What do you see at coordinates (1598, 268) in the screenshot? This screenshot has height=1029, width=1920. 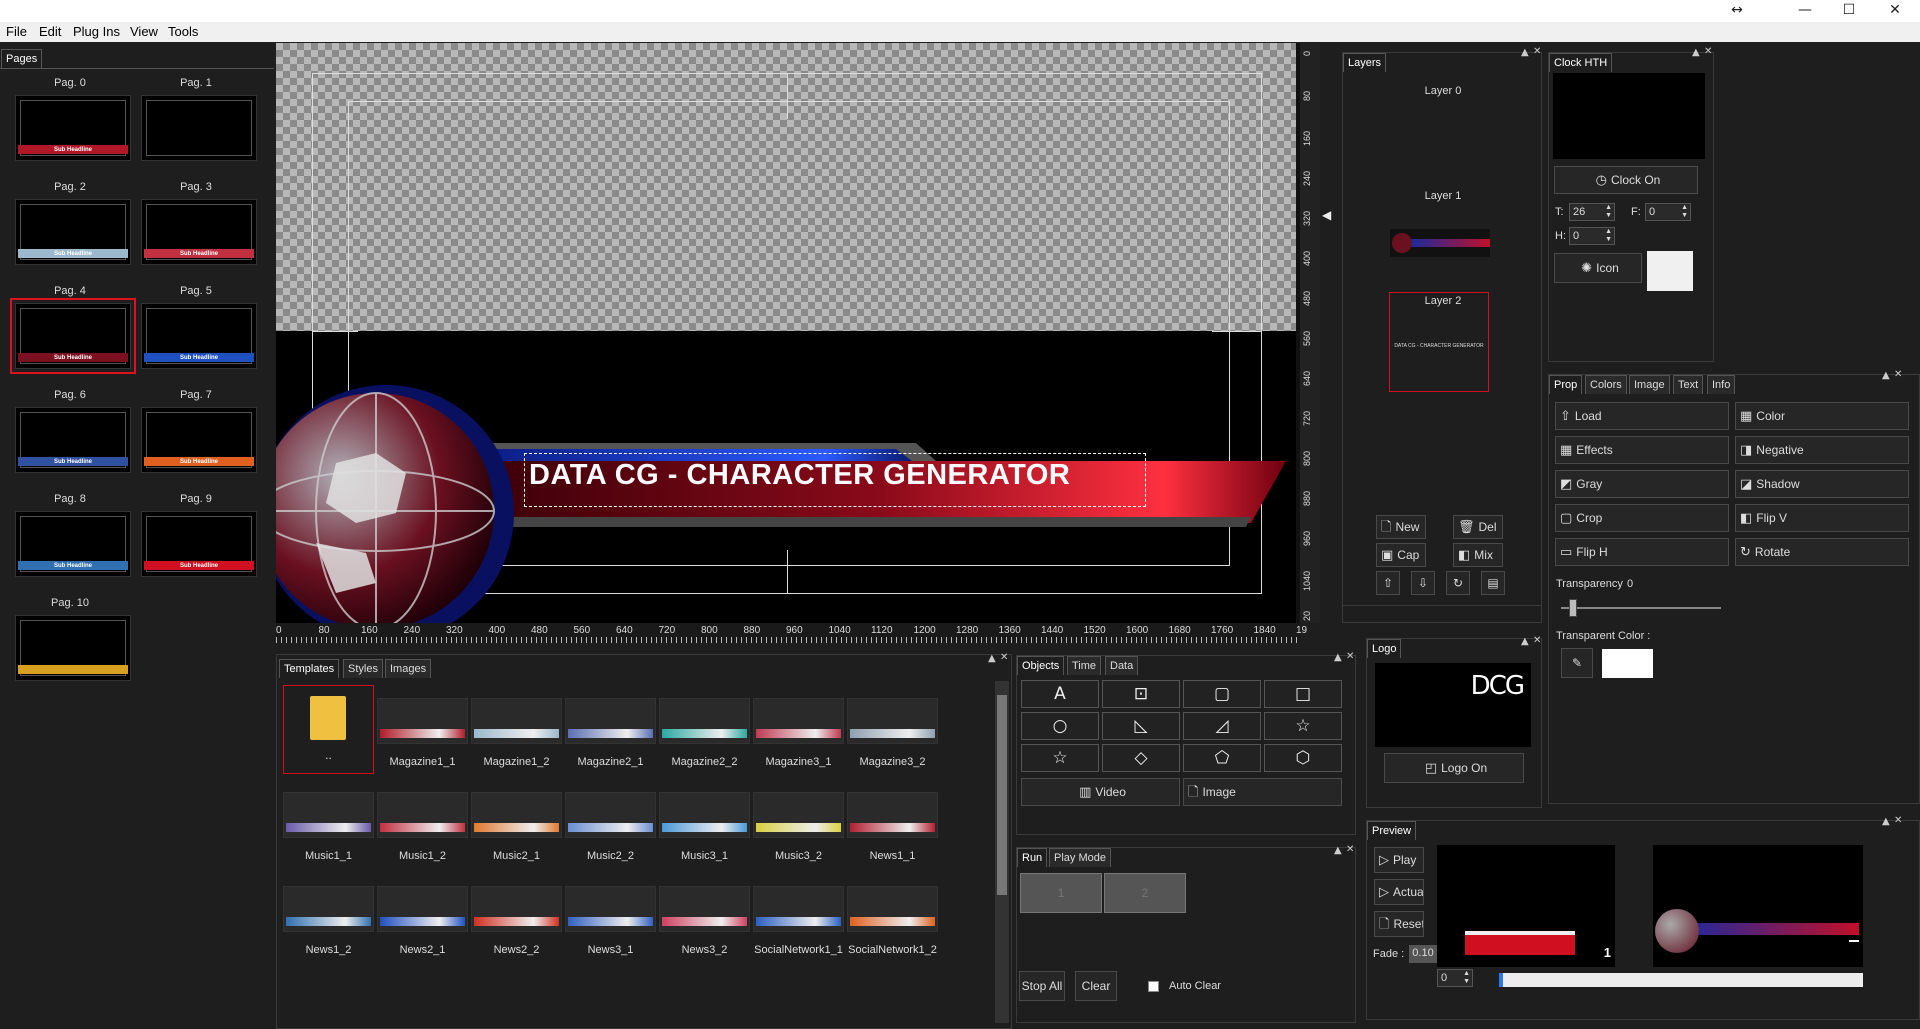 I see `clock-icon-button: ✺ Icon` at bounding box center [1598, 268].